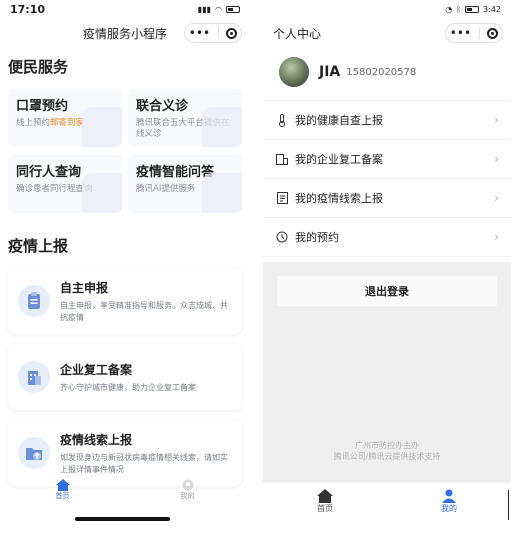 The image size is (511, 533). What do you see at coordinates (96, 369) in the screenshot?
I see `report-title: 企业复工备案` at bounding box center [96, 369].